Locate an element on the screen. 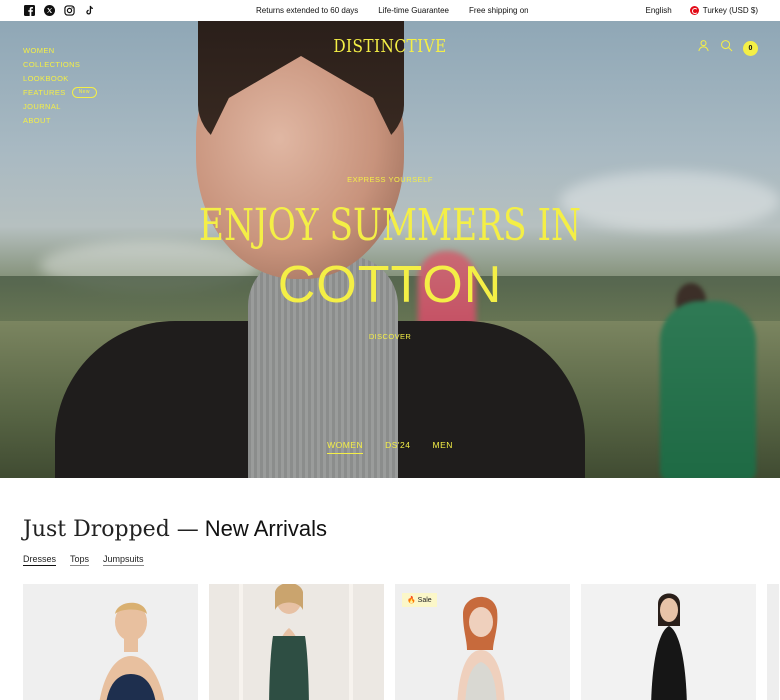  hero-tab-men: MEN is located at coordinates (443, 447).